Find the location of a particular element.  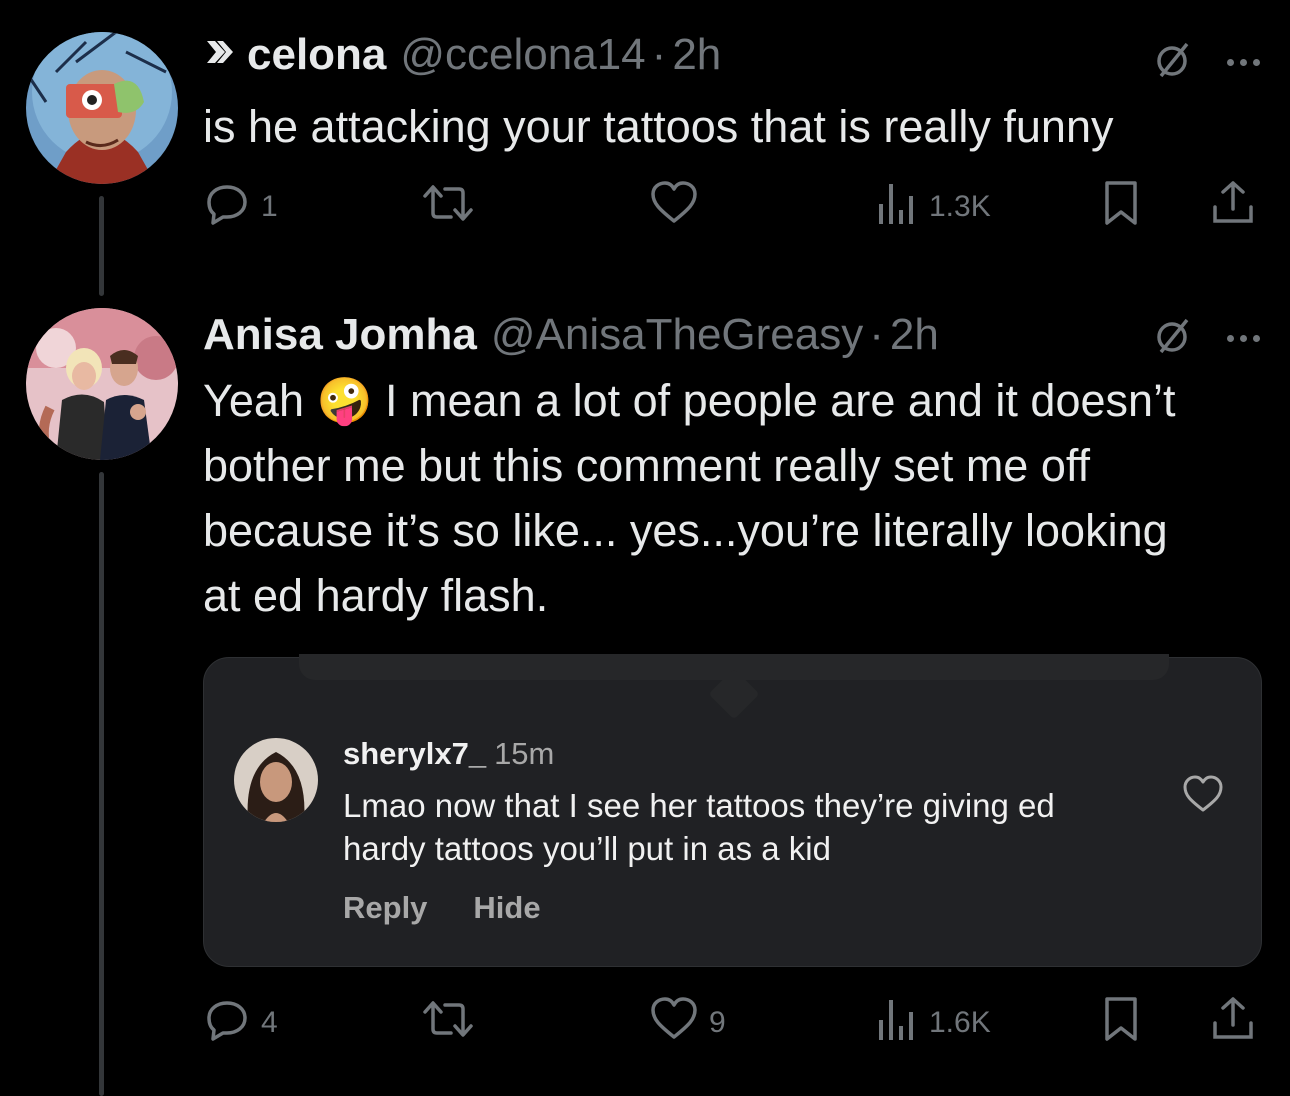

comment-reply-label: Reply is located at coordinates (385, 907).